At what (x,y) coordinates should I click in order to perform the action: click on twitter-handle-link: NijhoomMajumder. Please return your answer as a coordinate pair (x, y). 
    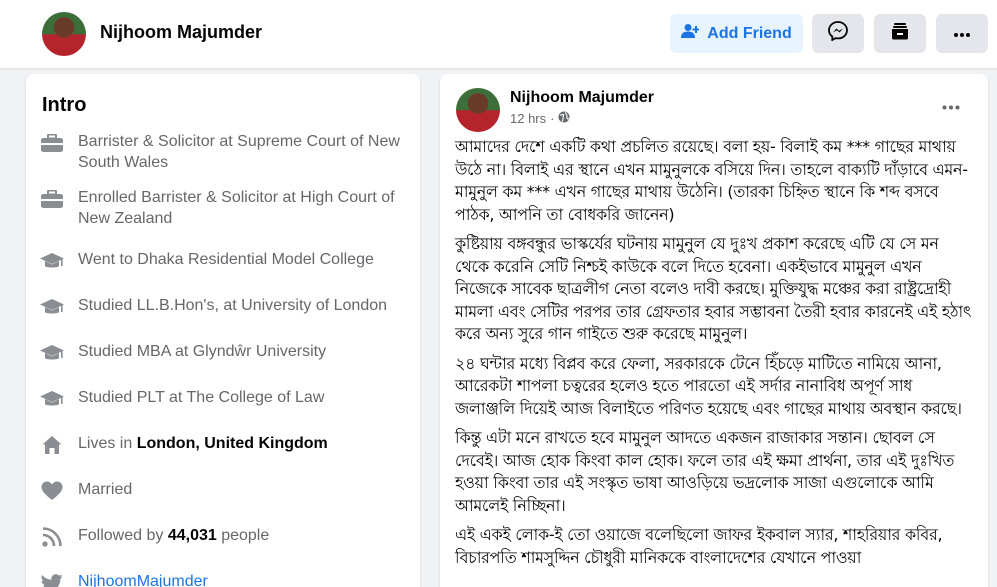
    Looking at the image, I should click on (143, 579).